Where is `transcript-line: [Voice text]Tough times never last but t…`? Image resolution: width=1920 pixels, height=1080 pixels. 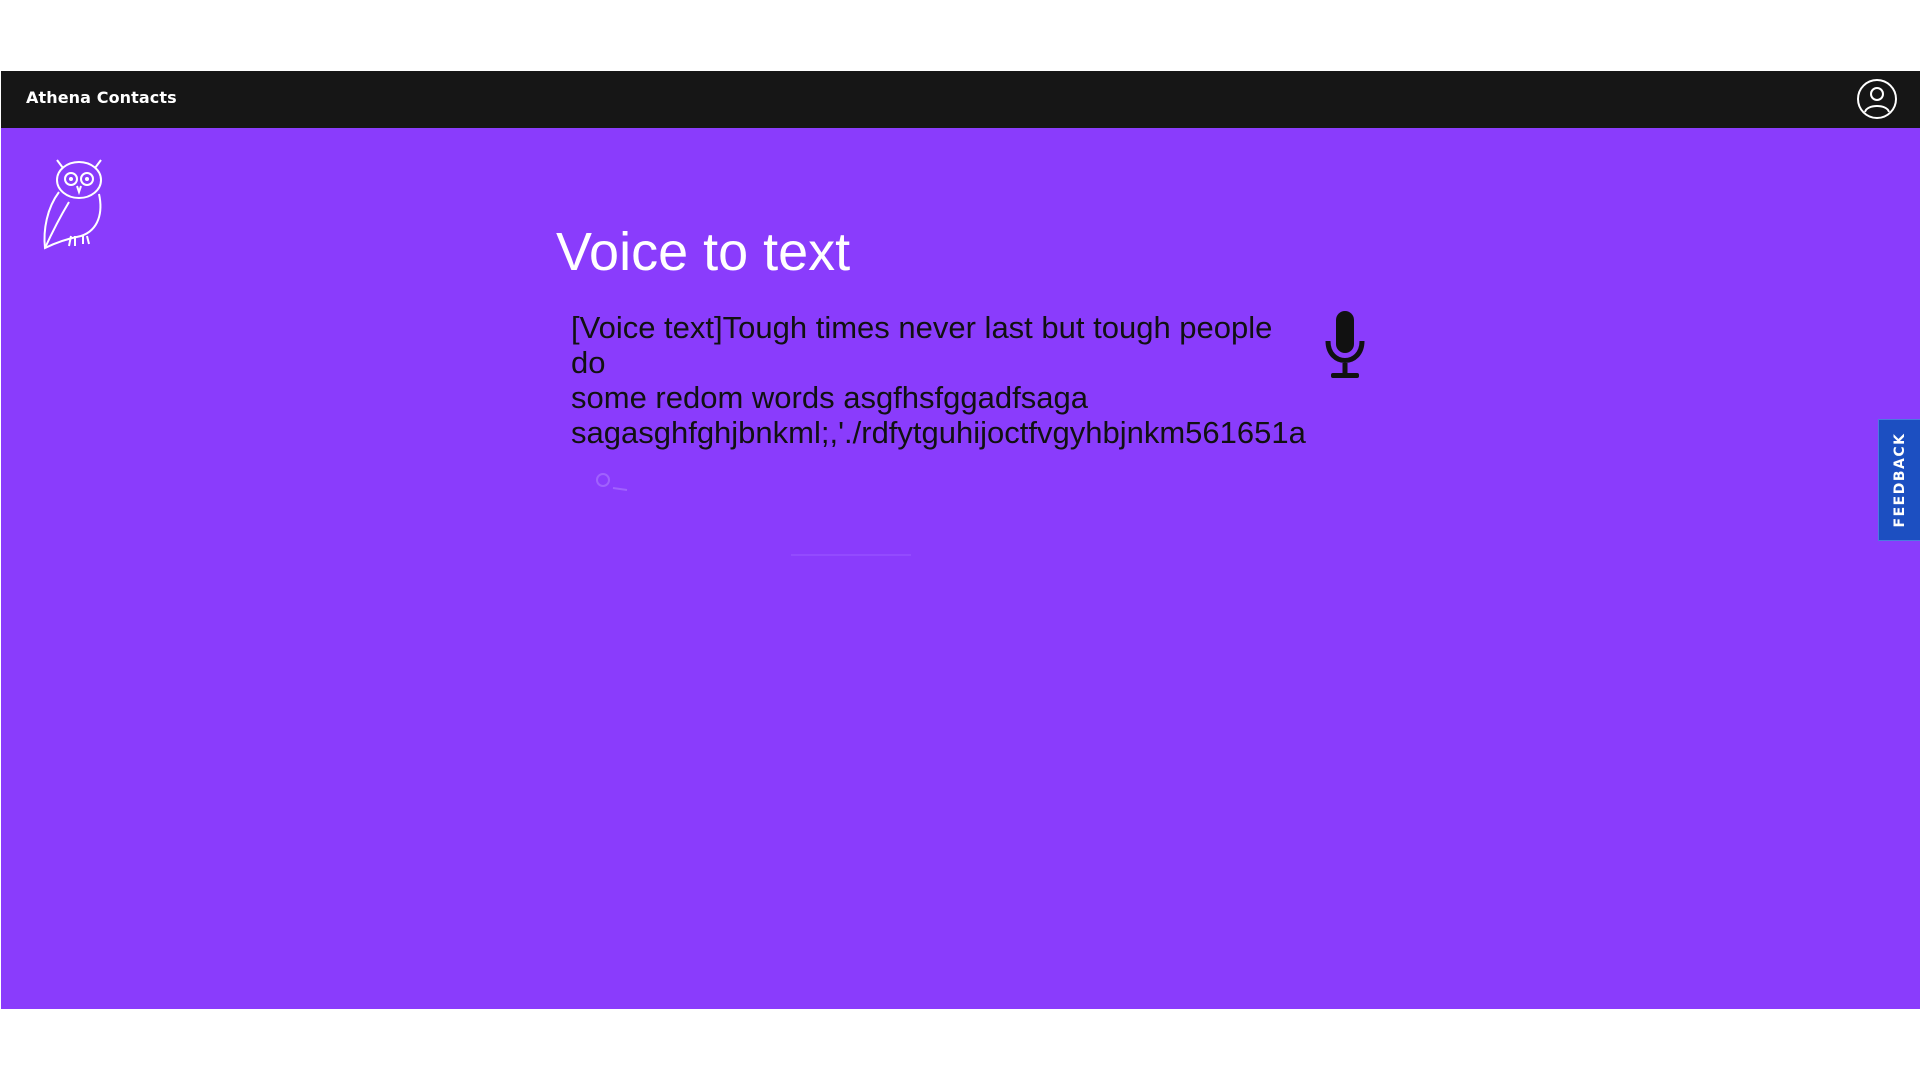
transcript-line: [Voice text]Tough times never last but t… is located at coordinates (922, 327).